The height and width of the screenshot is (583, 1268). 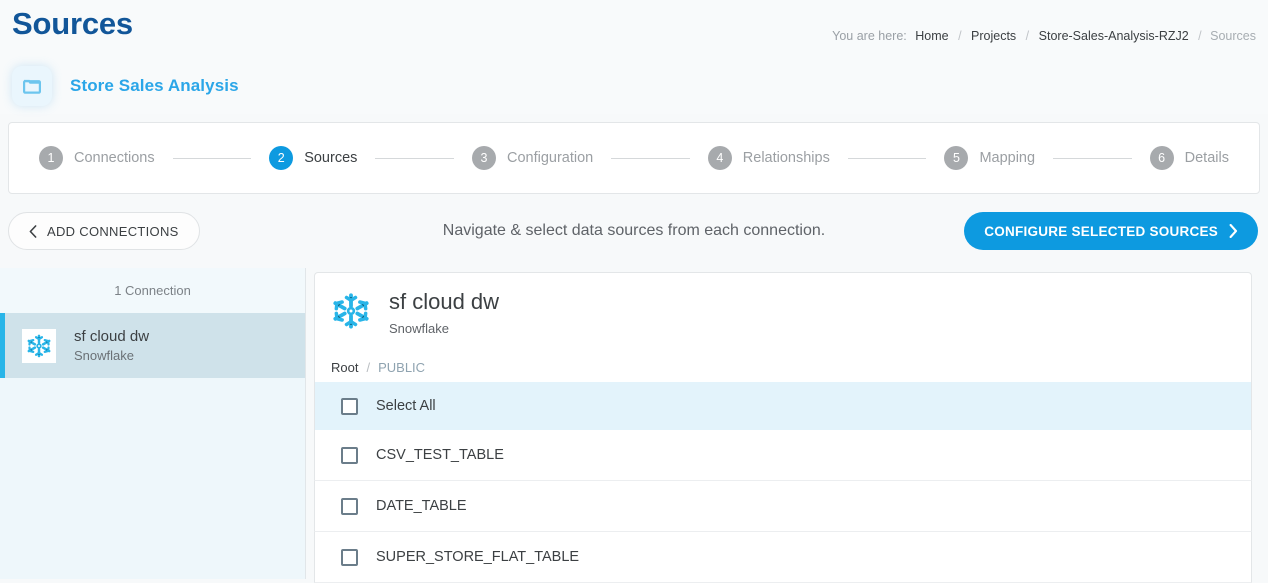 What do you see at coordinates (154, 86) in the screenshot?
I see `project-name: Store Sales Analysis` at bounding box center [154, 86].